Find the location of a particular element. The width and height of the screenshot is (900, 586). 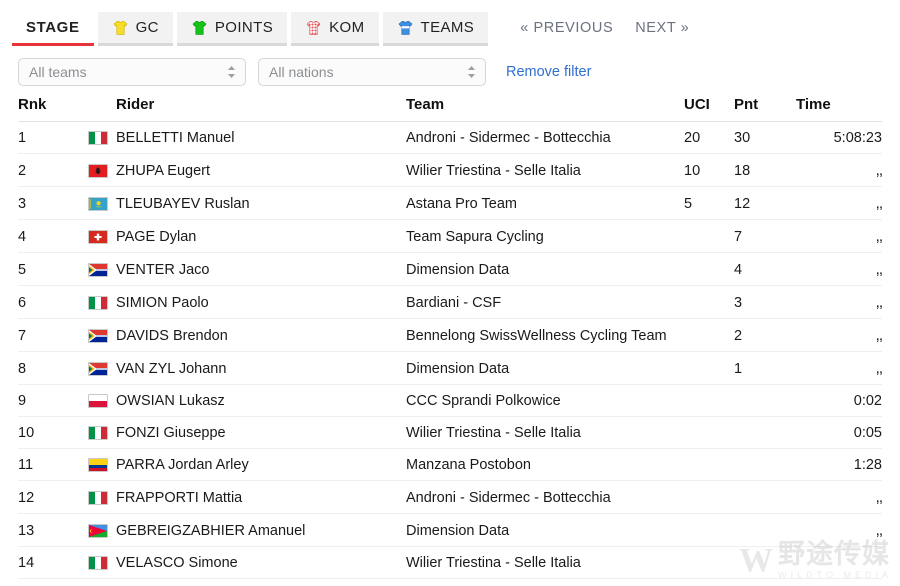

table-row: 4 PAGE Dylan Team Sapura Cycling 7,, is located at coordinates (450, 236).